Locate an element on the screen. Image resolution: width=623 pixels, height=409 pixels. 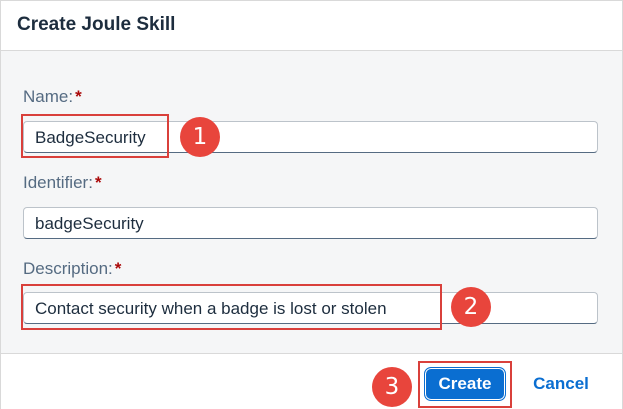
identifier-label: Identifier: * is located at coordinates (62, 183).